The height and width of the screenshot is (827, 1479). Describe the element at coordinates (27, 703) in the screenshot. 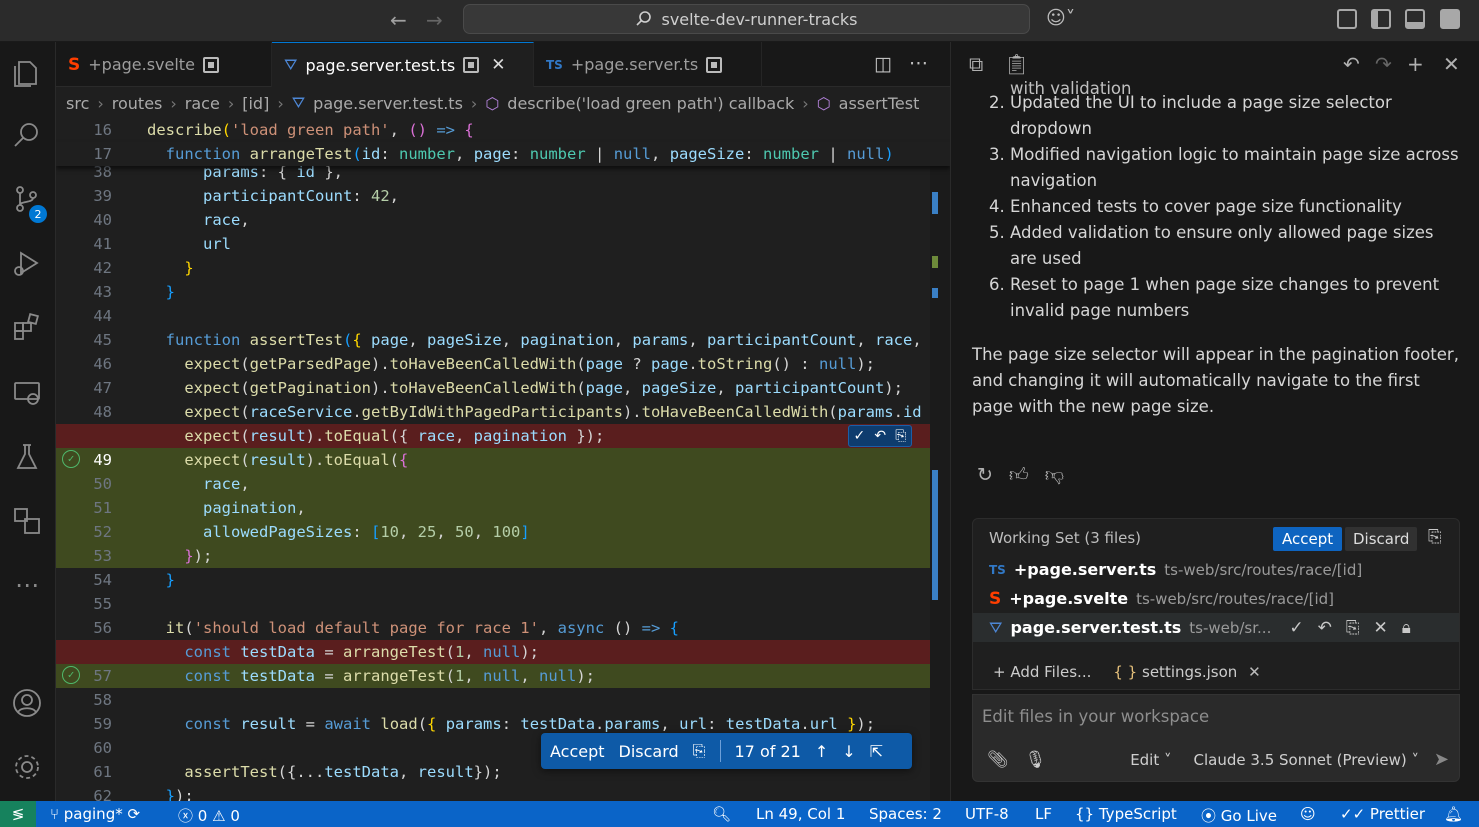

I see `accounts-icon` at that location.